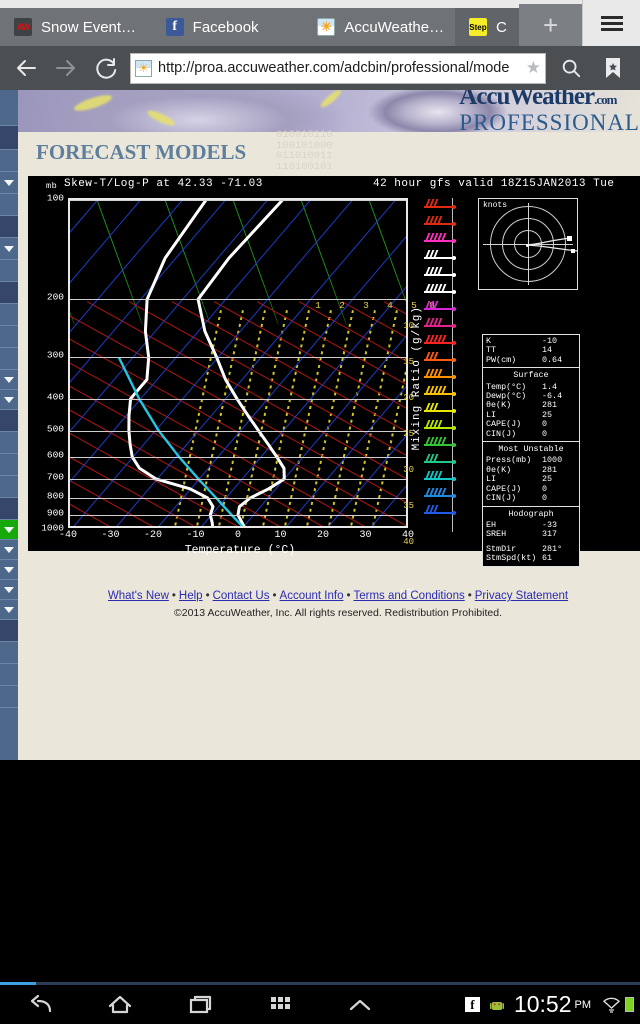 Image resolution: width=640 pixels, height=1024 pixels. I want to click on back-nav-button, so click(40, 1005).